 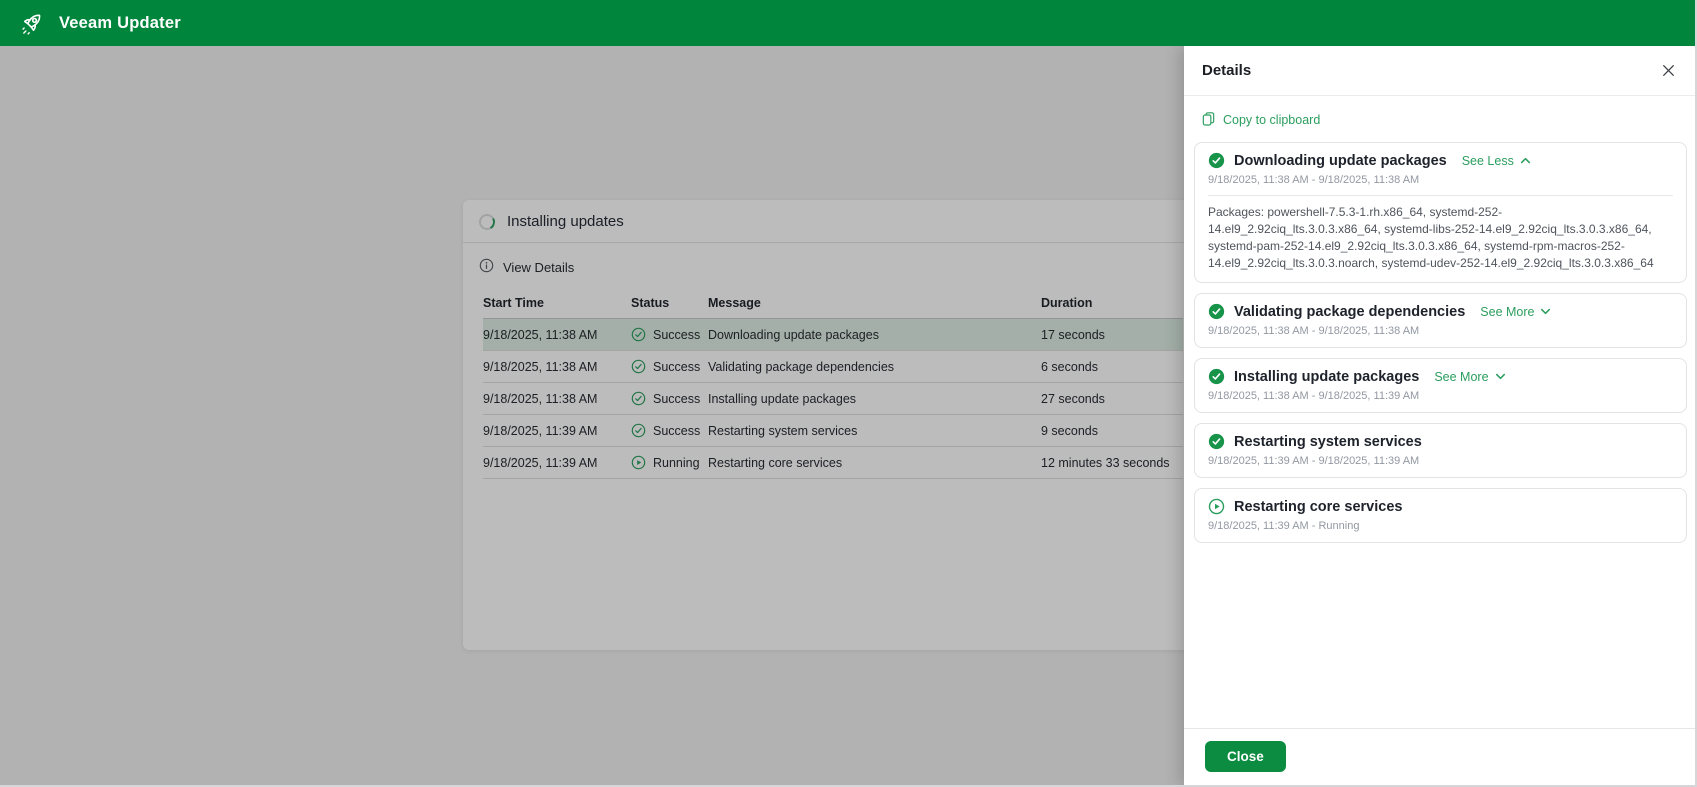 What do you see at coordinates (1272, 120) in the screenshot?
I see `copy-to-clipboard-label: Copy to clipboard` at bounding box center [1272, 120].